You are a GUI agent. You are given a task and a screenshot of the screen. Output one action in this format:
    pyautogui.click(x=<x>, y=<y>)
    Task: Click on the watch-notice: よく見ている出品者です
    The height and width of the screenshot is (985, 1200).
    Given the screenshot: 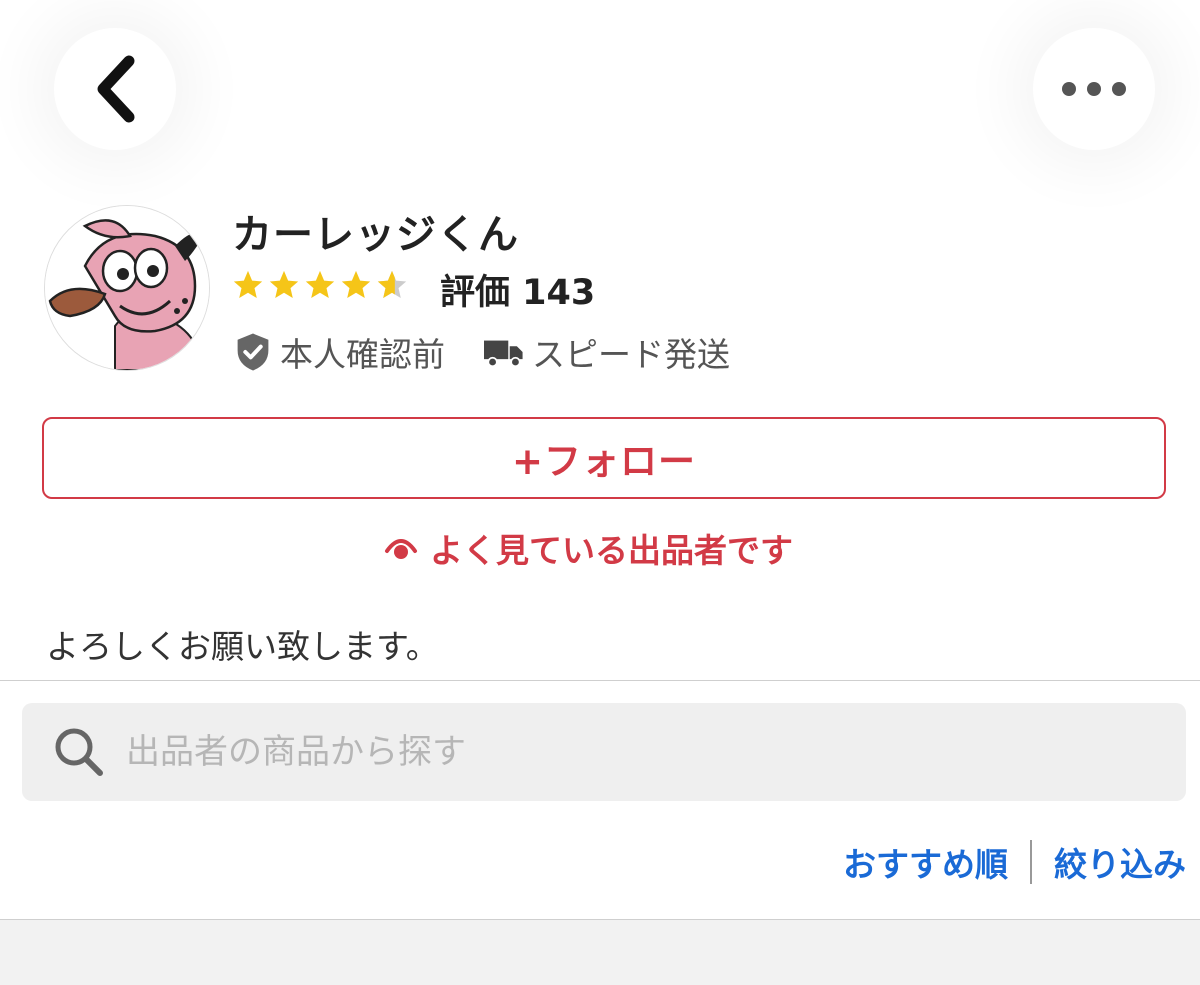 What is the action you would take?
    pyautogui.click(x=588, y=548)
    